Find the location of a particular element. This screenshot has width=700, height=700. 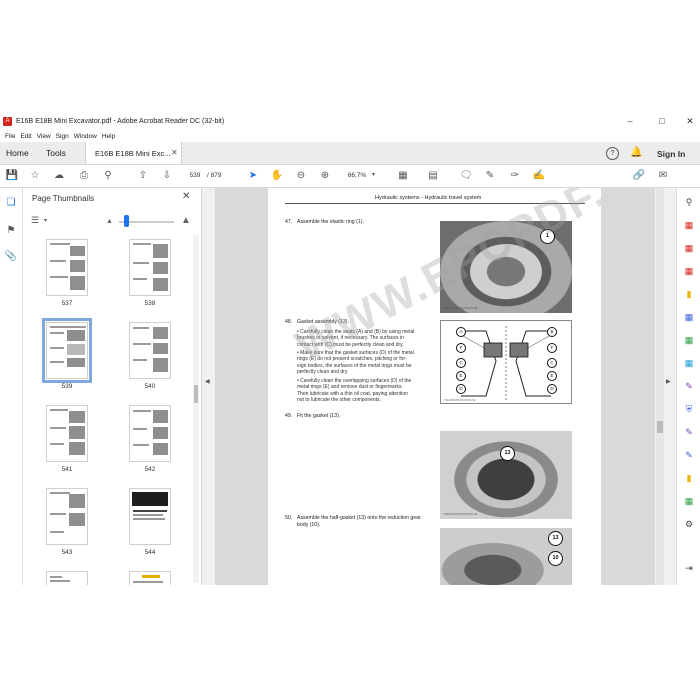

menu-sign: Sign is located at coordinates (62, 136).